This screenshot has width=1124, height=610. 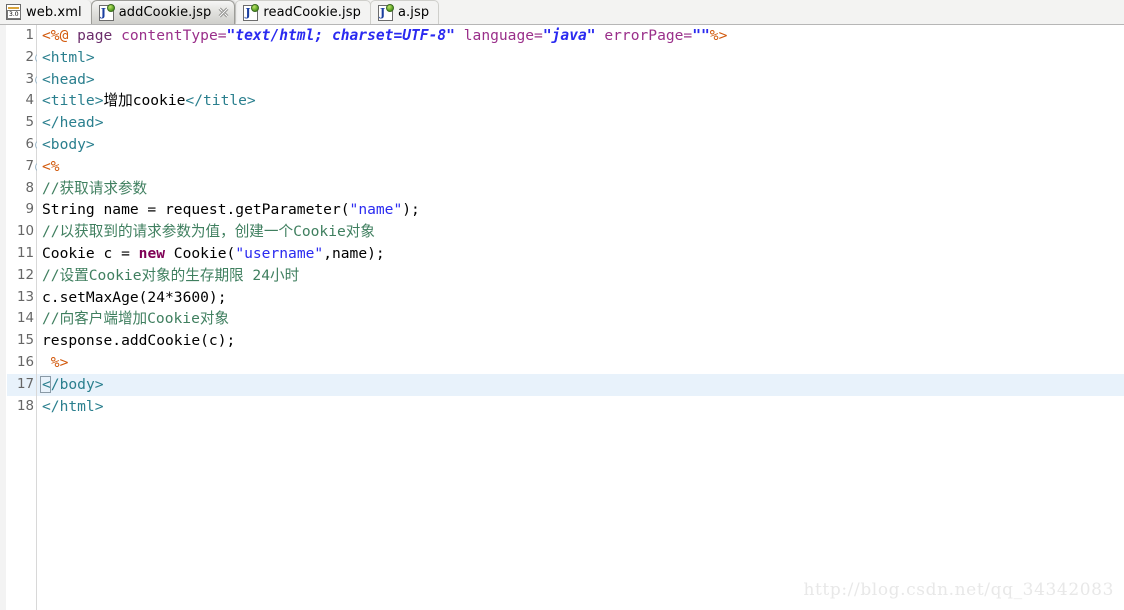 What do you see at coordinates (29, 210) in the screenshot?
I see `line-number: 9` at bounding box center [29, 210].